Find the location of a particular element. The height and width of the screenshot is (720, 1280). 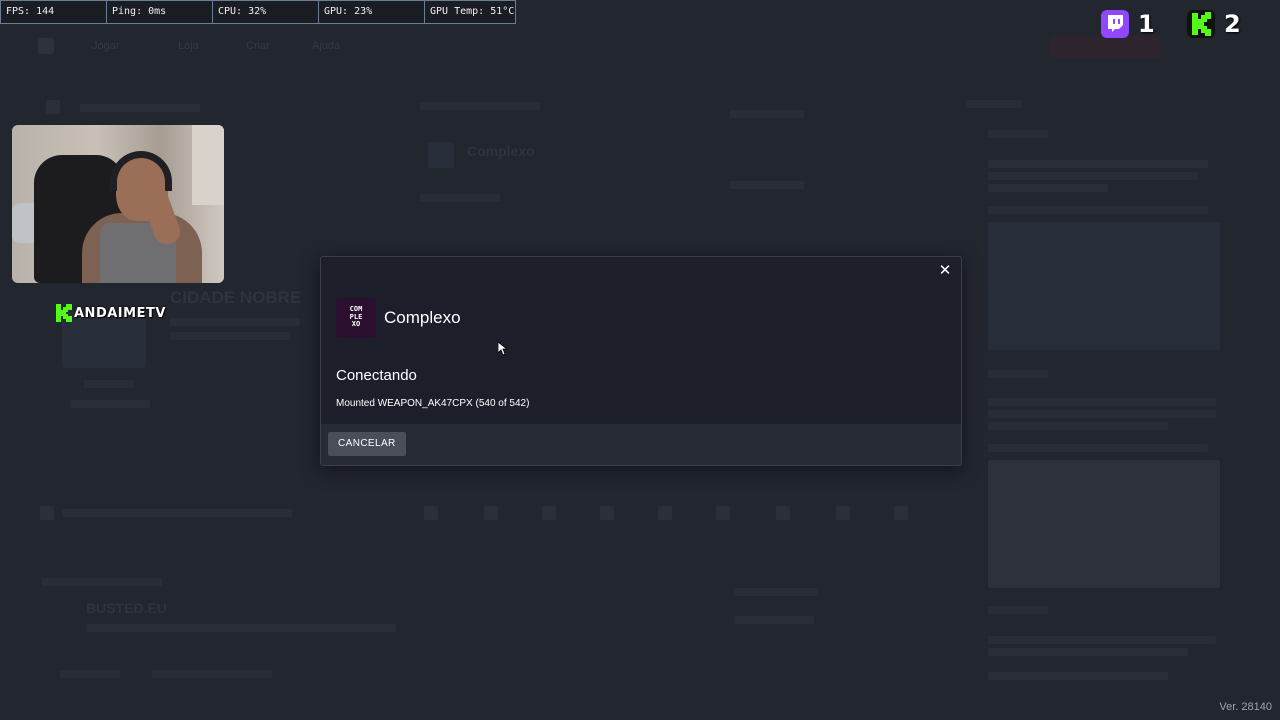

twitch-counter: 1 is located at coordinates (1127, 24).